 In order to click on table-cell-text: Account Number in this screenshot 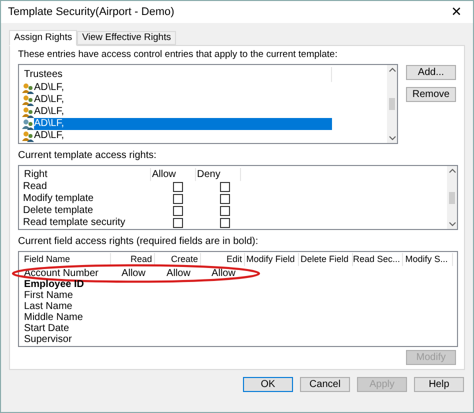, I will do `click(61, 274)`.